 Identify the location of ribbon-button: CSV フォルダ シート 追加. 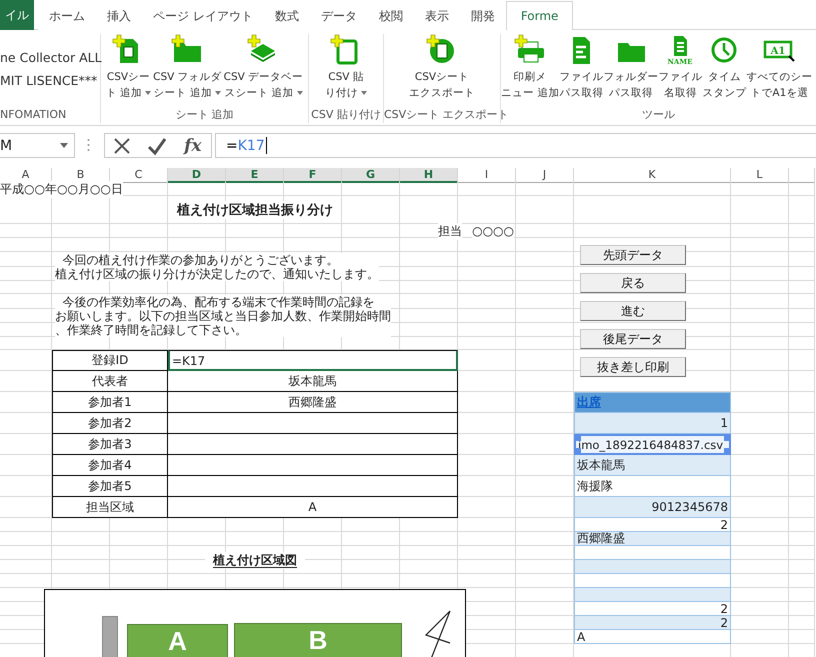
(187, 67).